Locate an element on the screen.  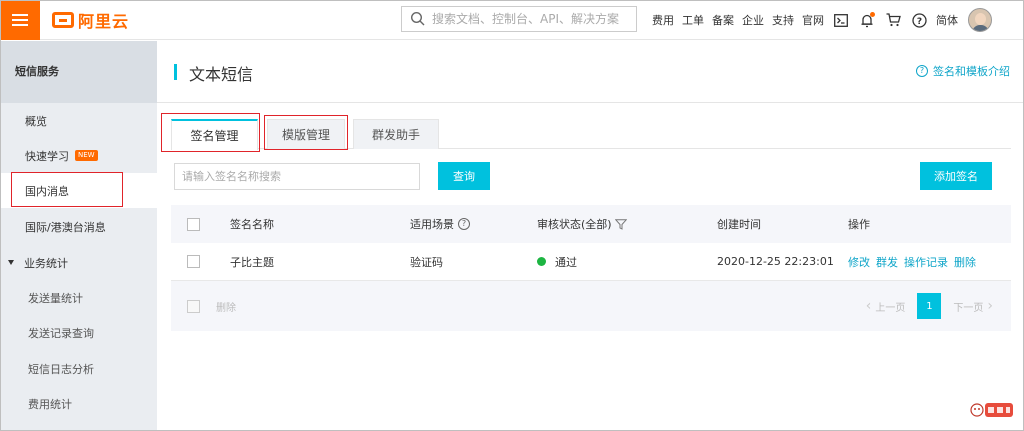
global-search is located at coordinates (519, 19).